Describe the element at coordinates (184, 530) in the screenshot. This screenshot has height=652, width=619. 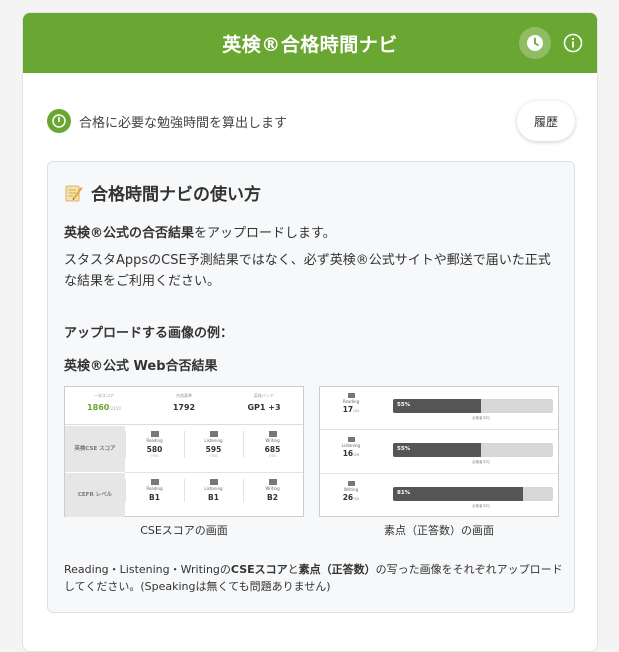
I see `cse-sample-caption: CSEスコアの画面` at that location.